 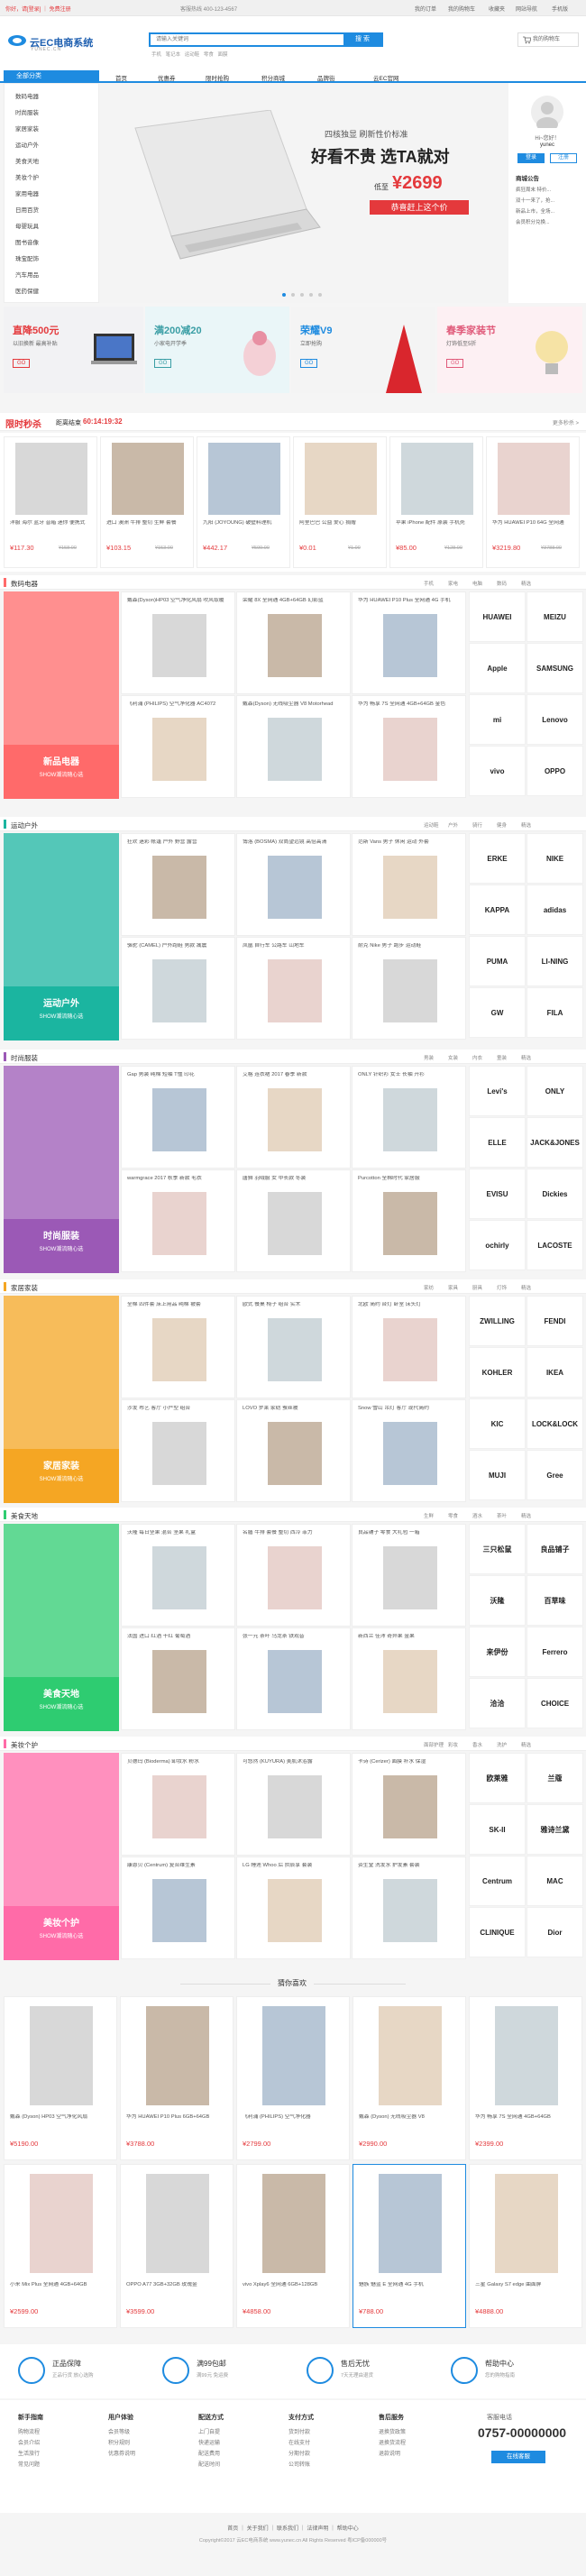 What do you see at coordinates (178, 1575) in the screenshot?
I see `floor-product: 沃隆 每日坚果 混合 坚果 礼盒` at bounding box center [178, 1575].